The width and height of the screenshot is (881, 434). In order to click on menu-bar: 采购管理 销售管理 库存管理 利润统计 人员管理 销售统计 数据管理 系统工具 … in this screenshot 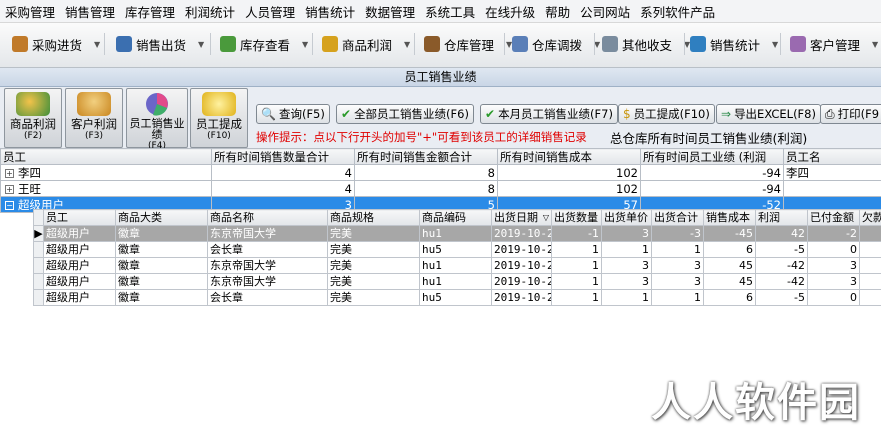, I will do `click(440, 11)`.